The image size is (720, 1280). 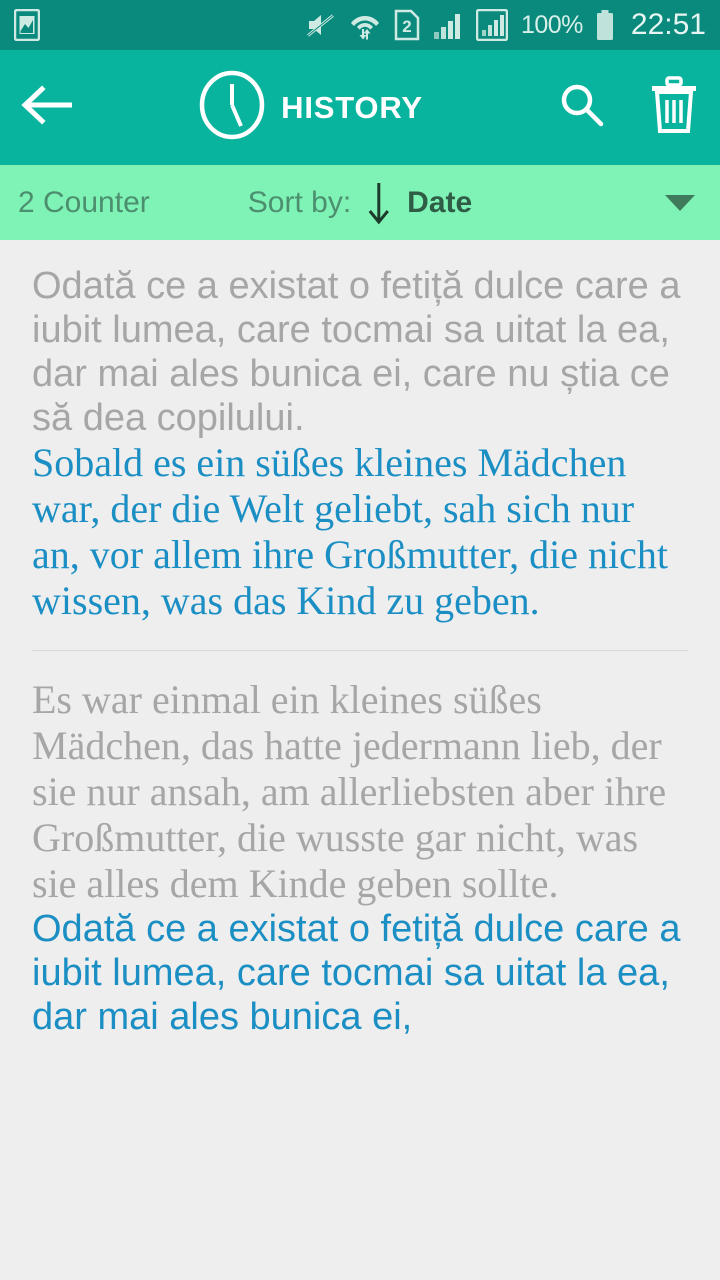 What do you see at coordinates (321, 25) in the screenshot?
I see `mute-icon` at bounding box center [321, 25].